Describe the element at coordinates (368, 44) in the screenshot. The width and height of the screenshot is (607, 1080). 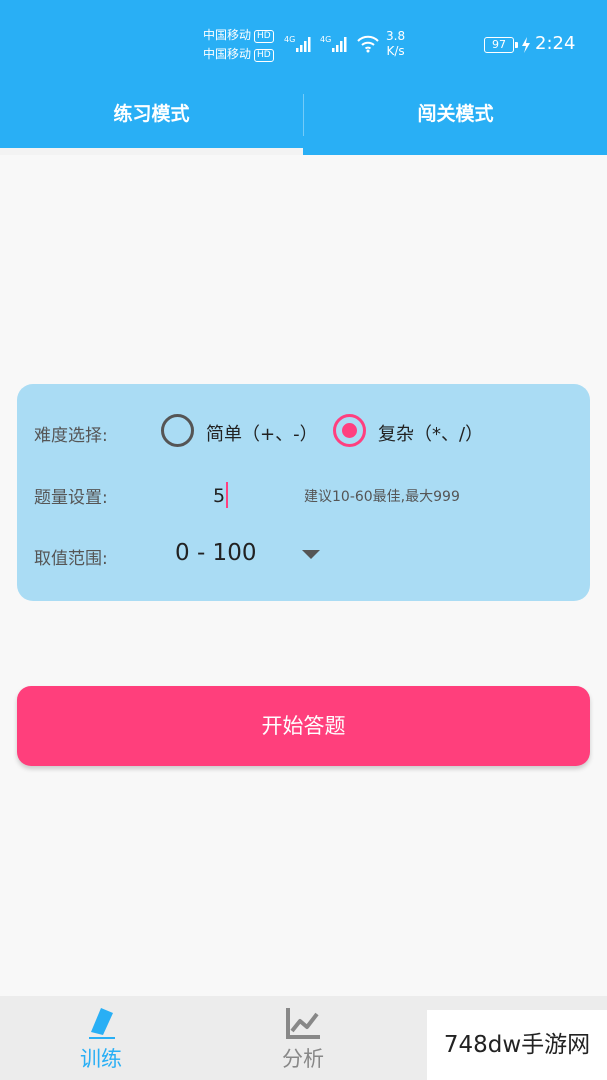
I see `wifi-icon` at that location.